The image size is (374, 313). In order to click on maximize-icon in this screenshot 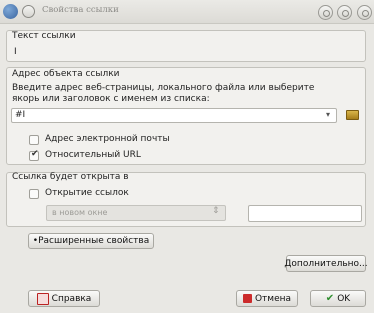, I will do `click(344, 12)`.